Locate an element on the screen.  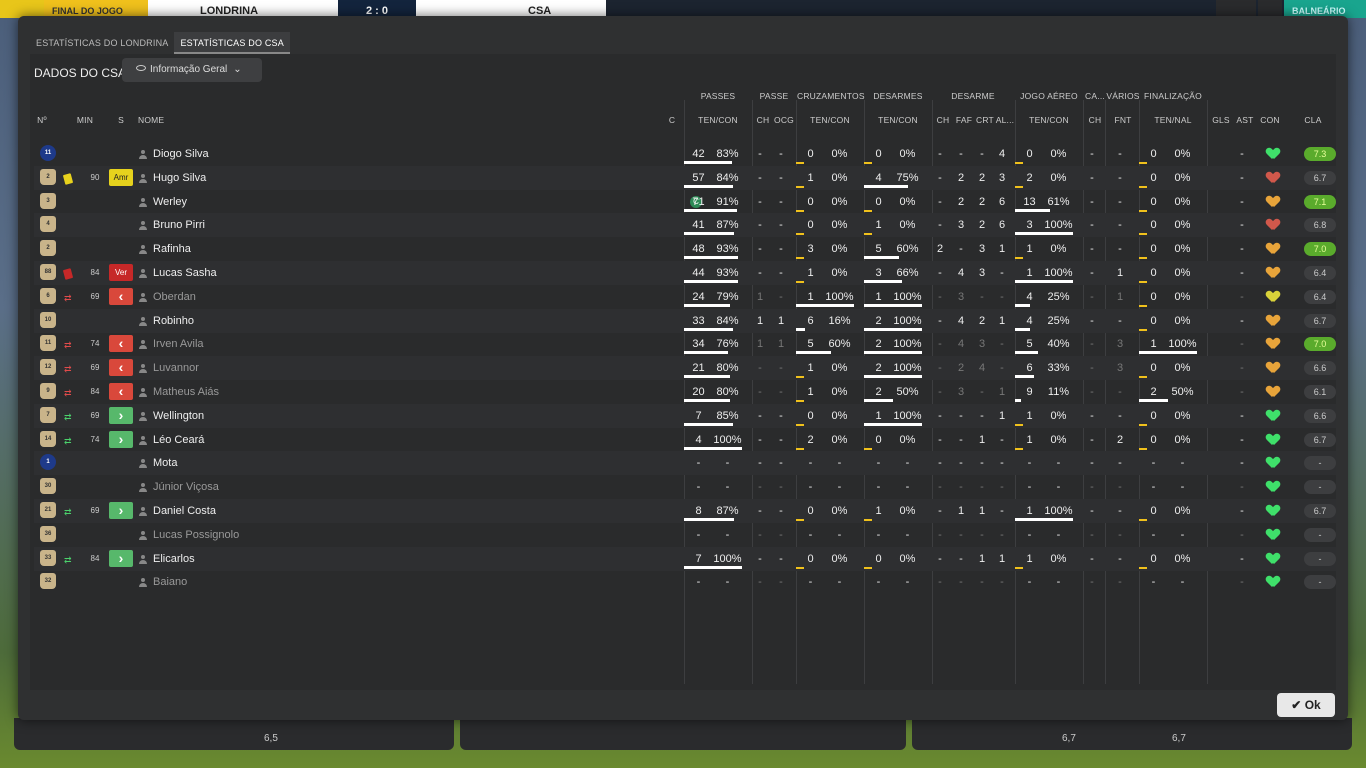
col-desarme-ch: CH is located at coordinates (943, 120).